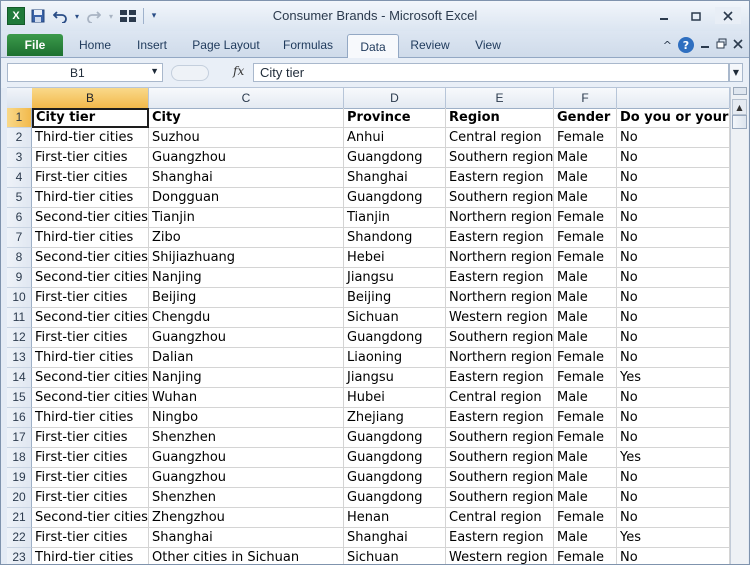 This screenshot has height=565, width=750. Describe the element at coordinates (19, 298) in the screenshot. I see `row-header: 10` at that location.